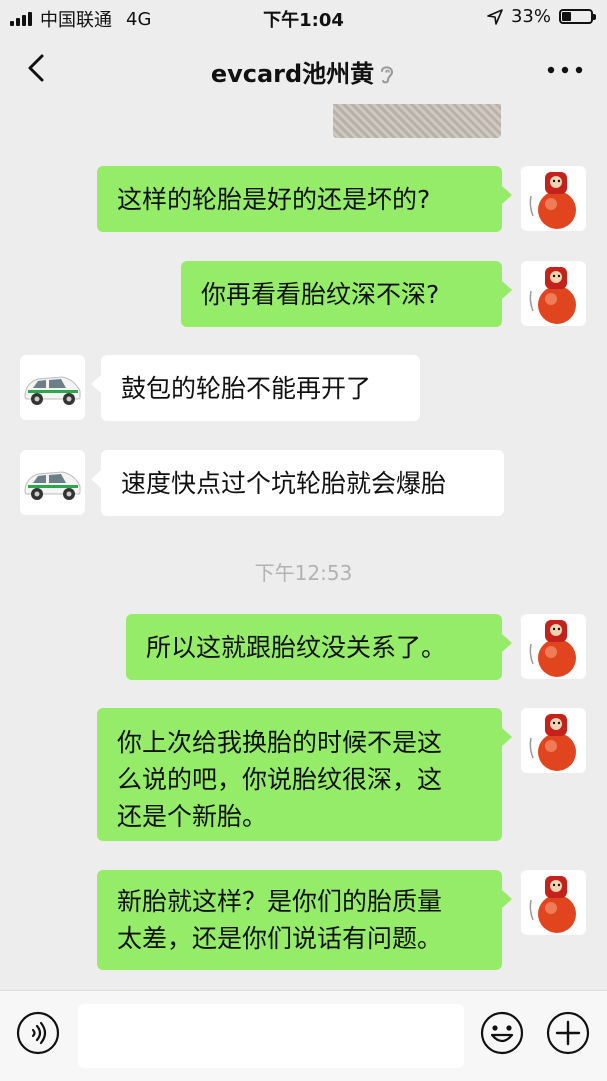 Image resolution: width=607 pixels, height=1081 pixels. What do you see at coordinates (495, 16) in the screenshot?
I see `location-arrow-icon` at bounding box center [495, 16].